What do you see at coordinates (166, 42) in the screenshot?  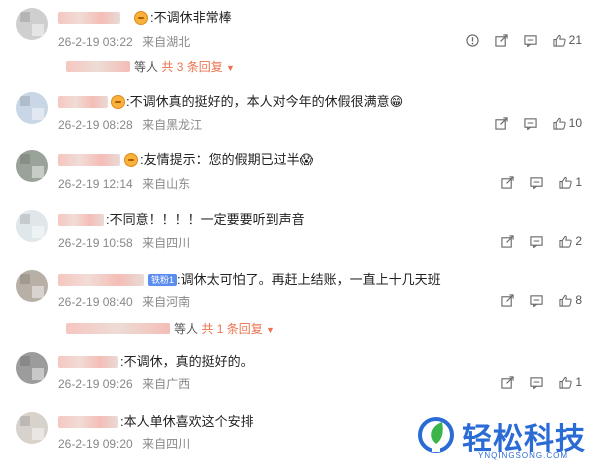 I see `comment-location: 来自湖北` at bounding box center [166, 42].